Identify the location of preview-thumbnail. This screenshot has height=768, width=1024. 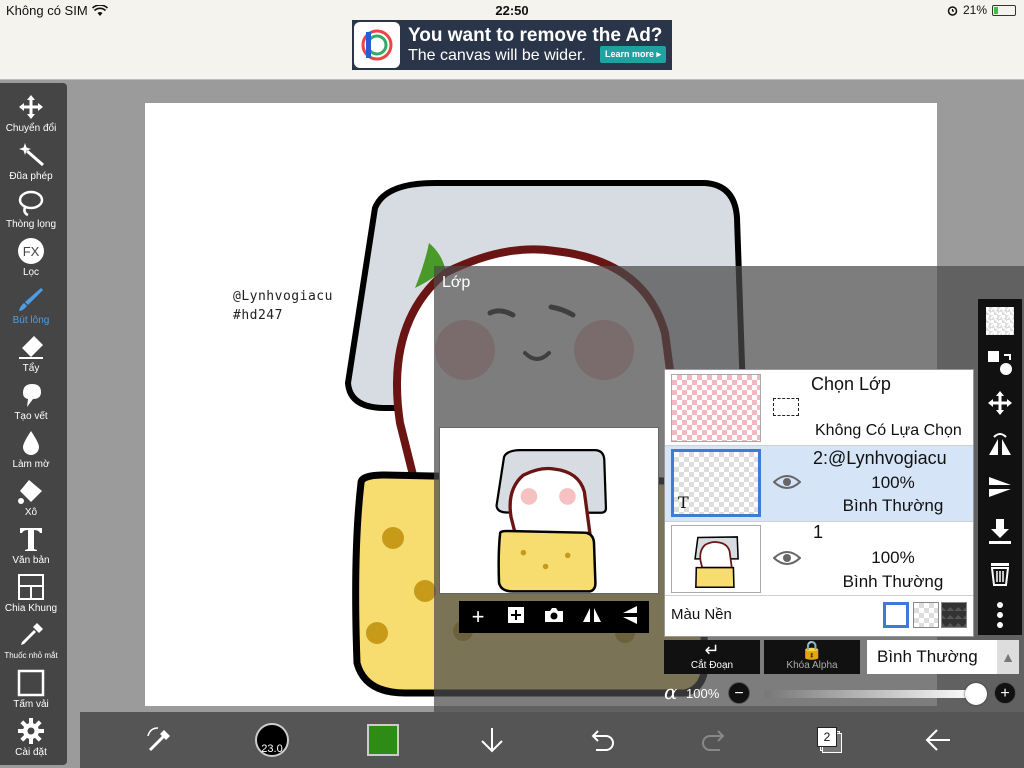
(549, 510).